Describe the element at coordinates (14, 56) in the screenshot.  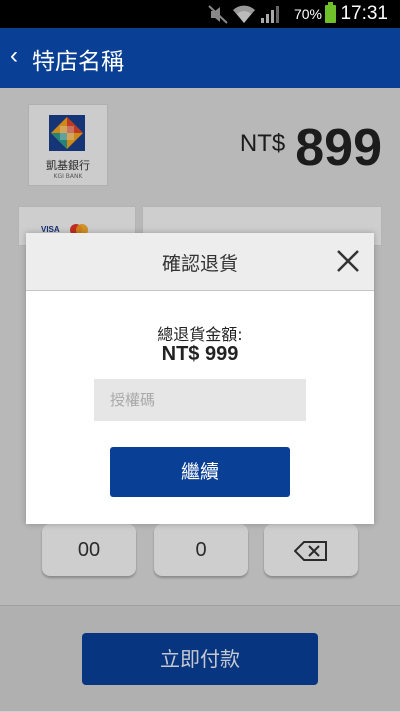
I see `back-icon: ‹` at that location.